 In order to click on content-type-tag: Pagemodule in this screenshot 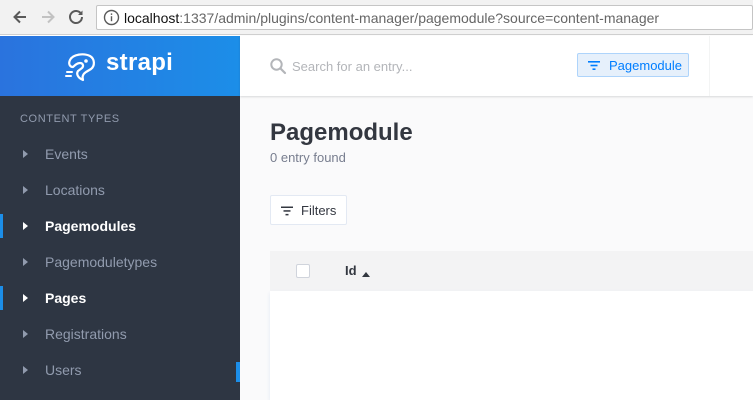, I will do `click(633, 65)`.